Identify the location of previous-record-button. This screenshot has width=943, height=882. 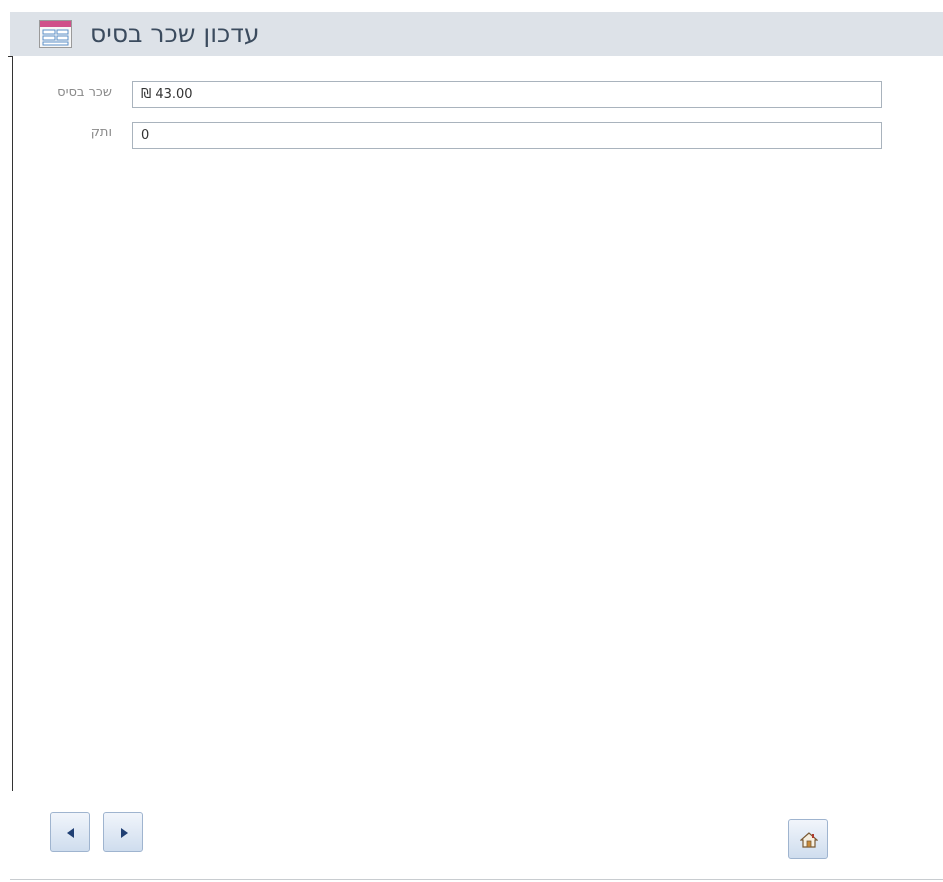
(70, 832).